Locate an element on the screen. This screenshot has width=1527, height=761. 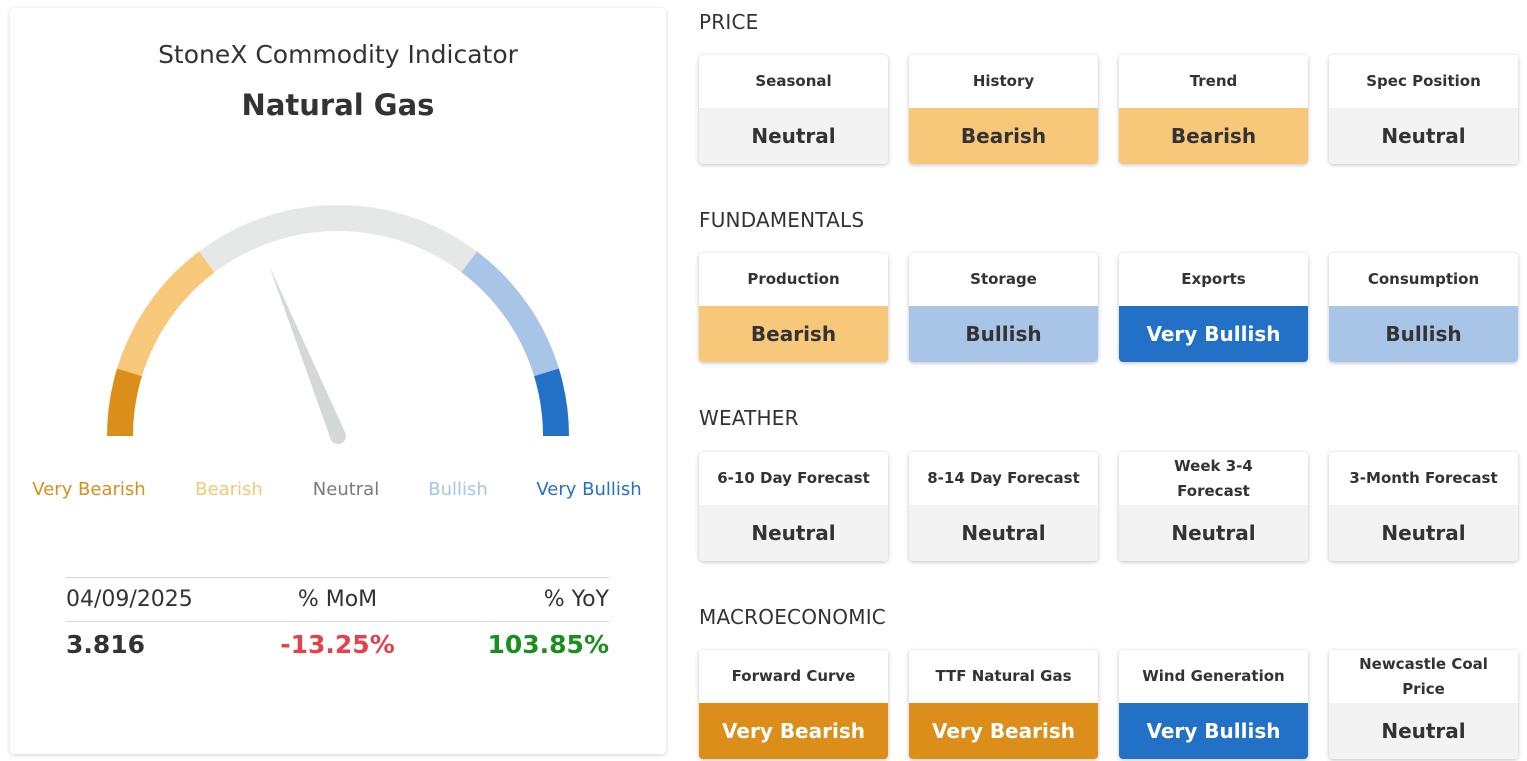
stats-values-row: 3.816 -13.25% 103.85% is located at coordinates (337, 644).